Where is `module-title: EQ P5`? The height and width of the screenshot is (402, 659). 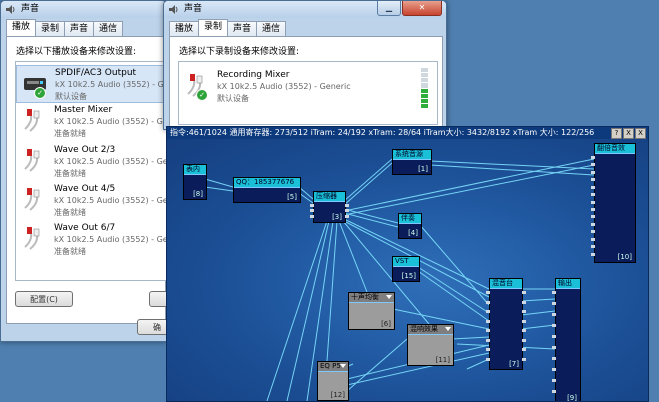 module-title: EQ P5 is located at coordinates (333, 367).